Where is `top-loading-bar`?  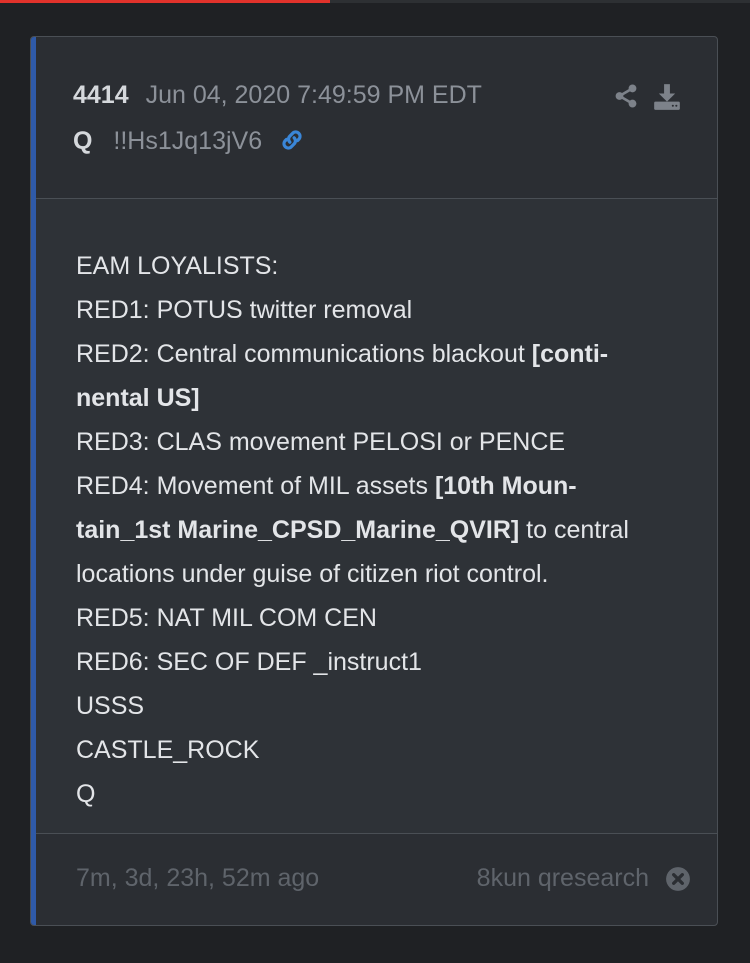
top-loading-bar is located at coordinates (375, 1).